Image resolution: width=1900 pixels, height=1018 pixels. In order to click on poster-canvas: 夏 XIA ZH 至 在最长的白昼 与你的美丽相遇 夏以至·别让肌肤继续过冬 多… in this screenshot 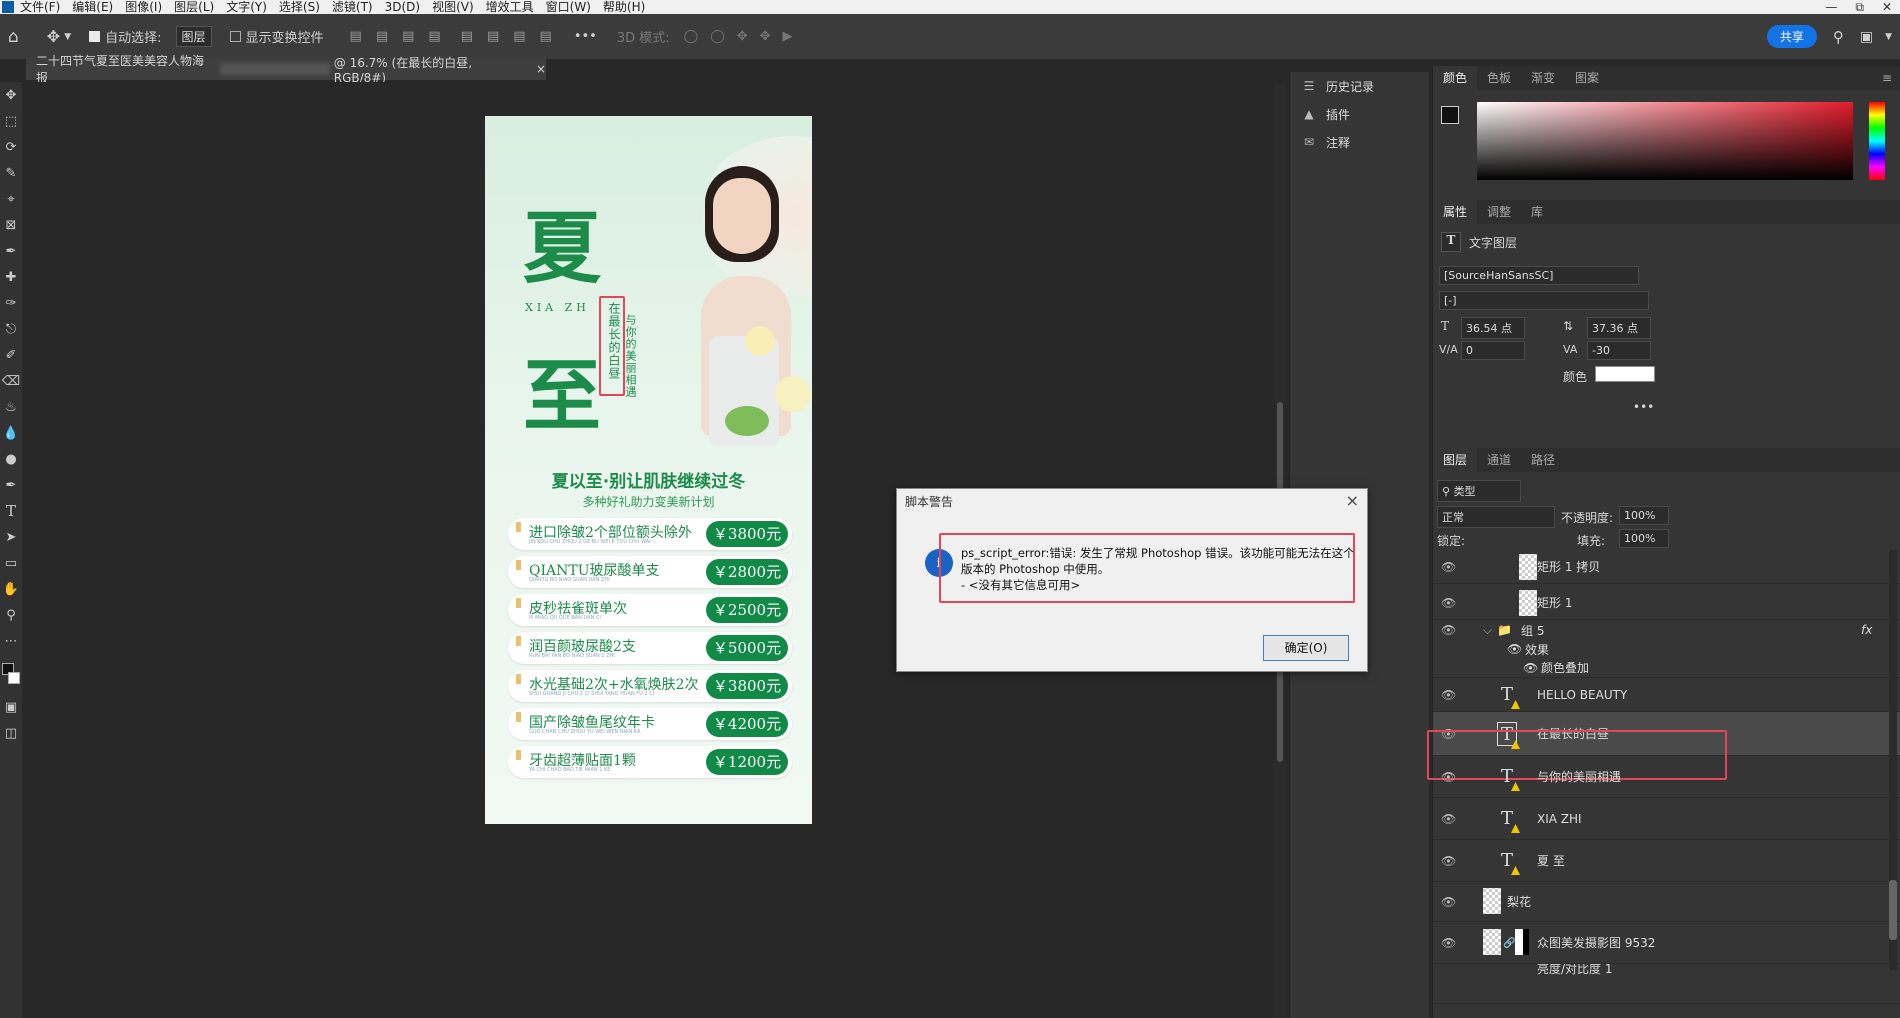, I will do `click(648, 470)`.